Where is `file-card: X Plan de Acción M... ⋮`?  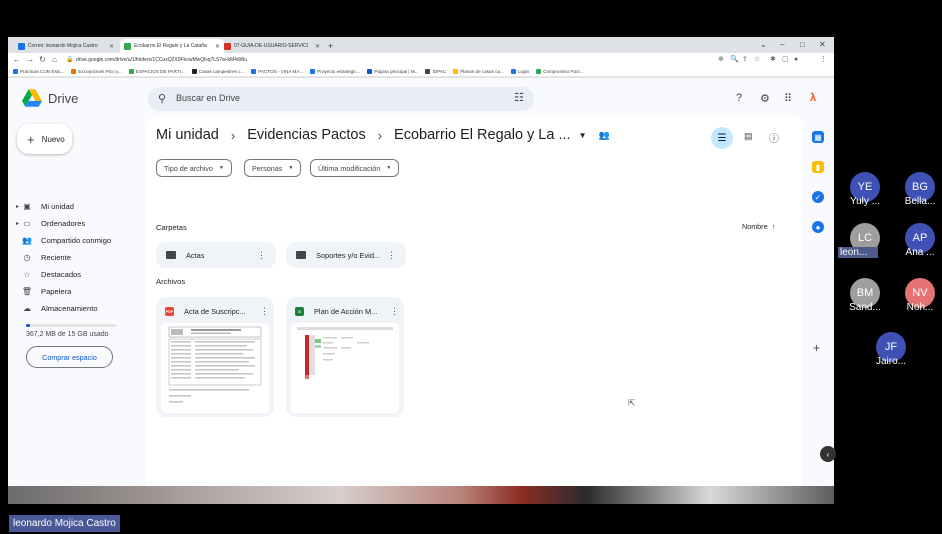 file-card: X Plan de Acción M... ⋮ is located at coordinates (345, 357).